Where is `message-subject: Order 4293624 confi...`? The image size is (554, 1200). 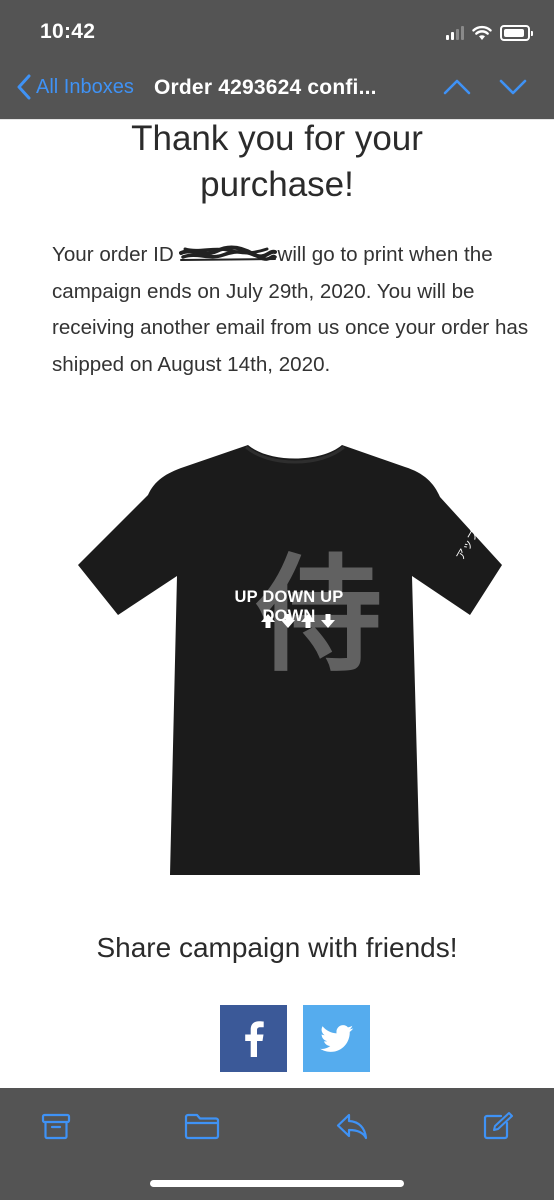 message-subject: Order 4293624 confi... is located at coordinates (265, 87).